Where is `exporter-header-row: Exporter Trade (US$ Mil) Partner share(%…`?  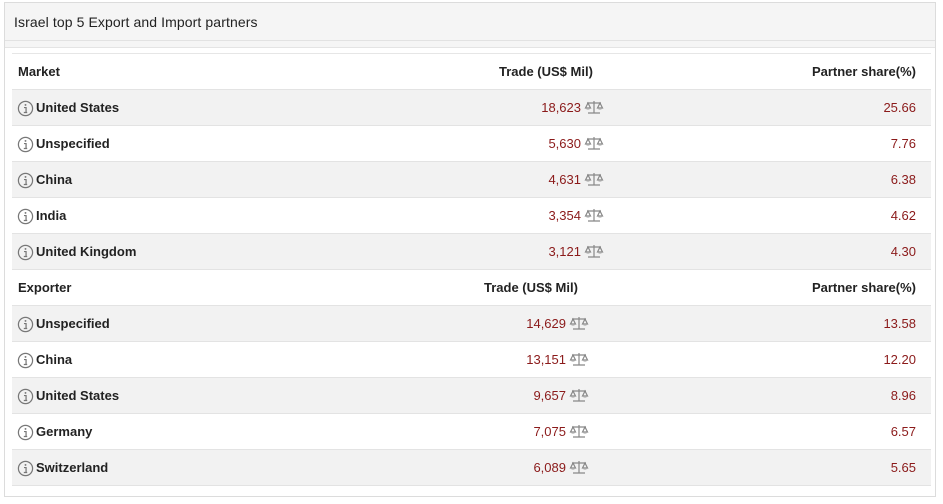
exporter-header-row: Exporter Trade (US$ Mil) Partner share(%… is located at coordinates (471, 288).